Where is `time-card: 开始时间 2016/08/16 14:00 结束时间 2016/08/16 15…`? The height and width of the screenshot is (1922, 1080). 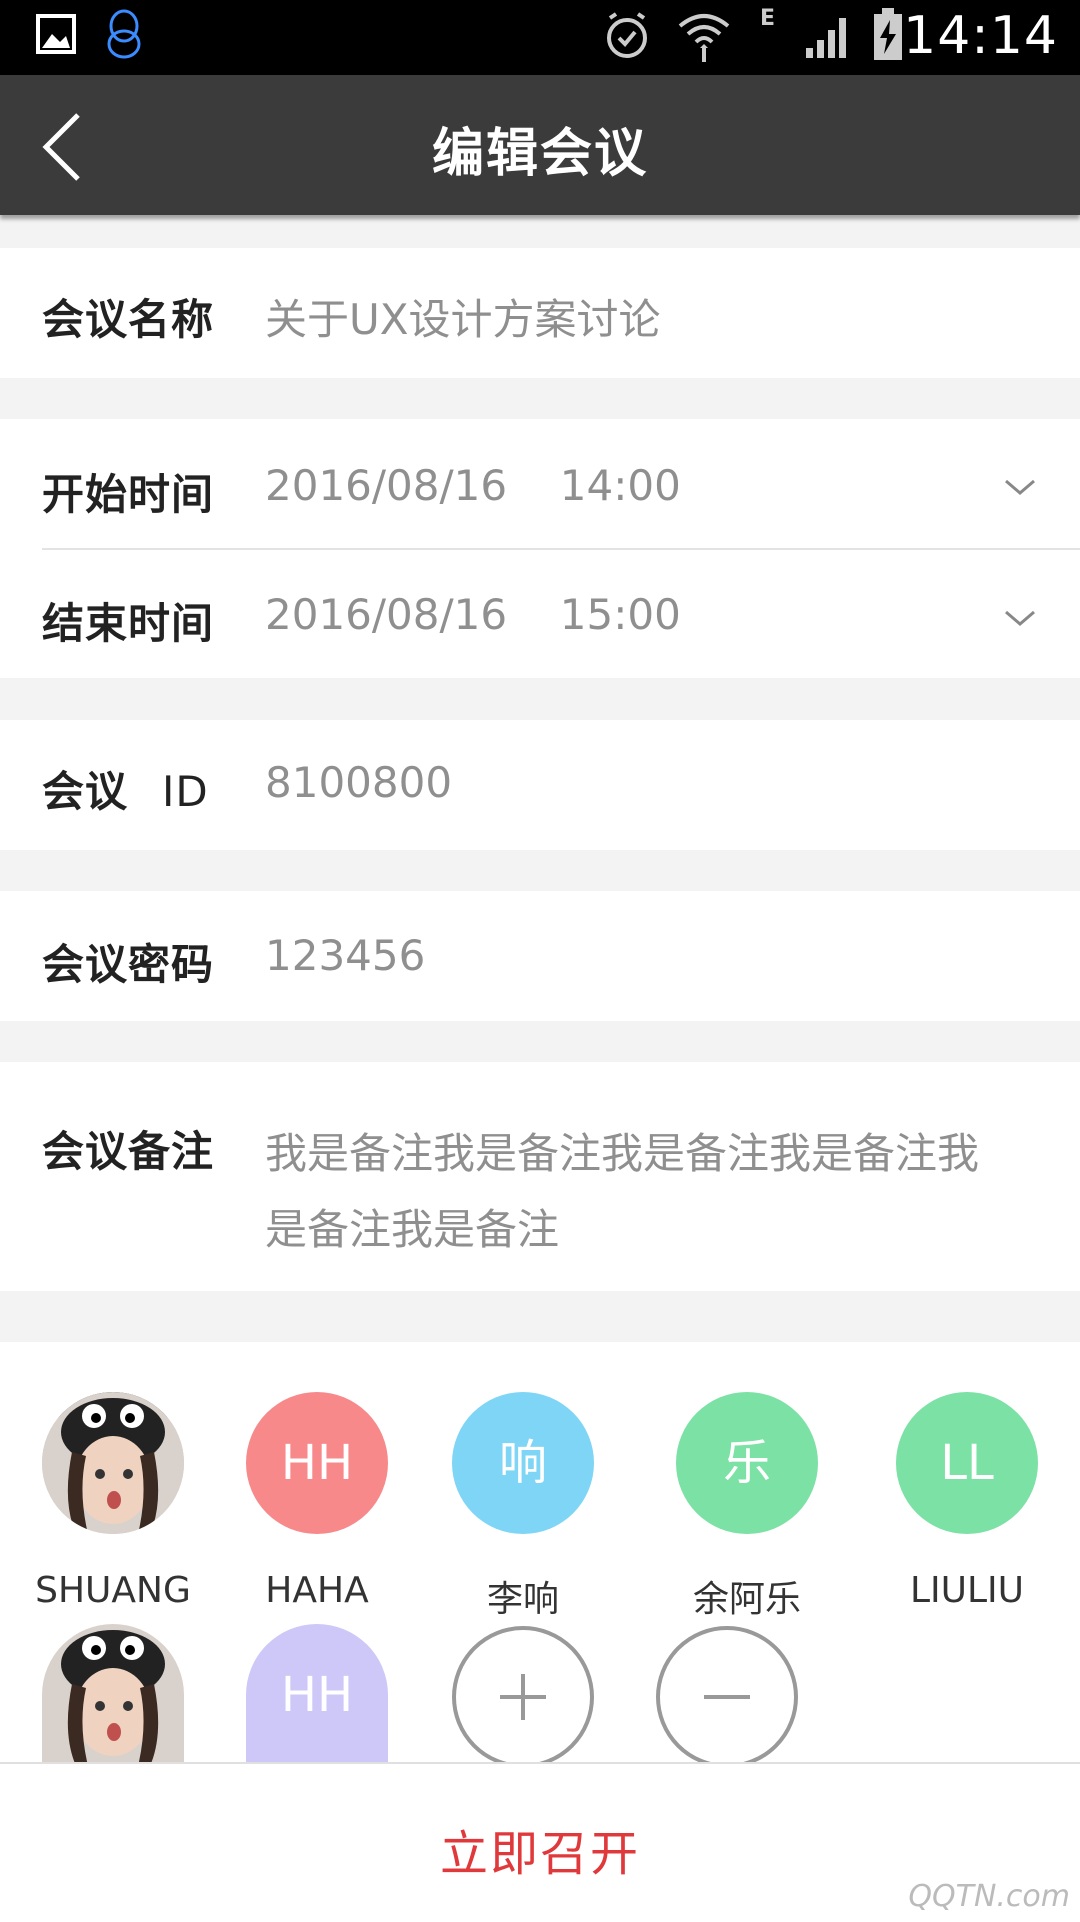 time-card: 开始时间 2016/08/16 14:00 结束时间 2016/08/16 15… is located at coordinates (540, 548).